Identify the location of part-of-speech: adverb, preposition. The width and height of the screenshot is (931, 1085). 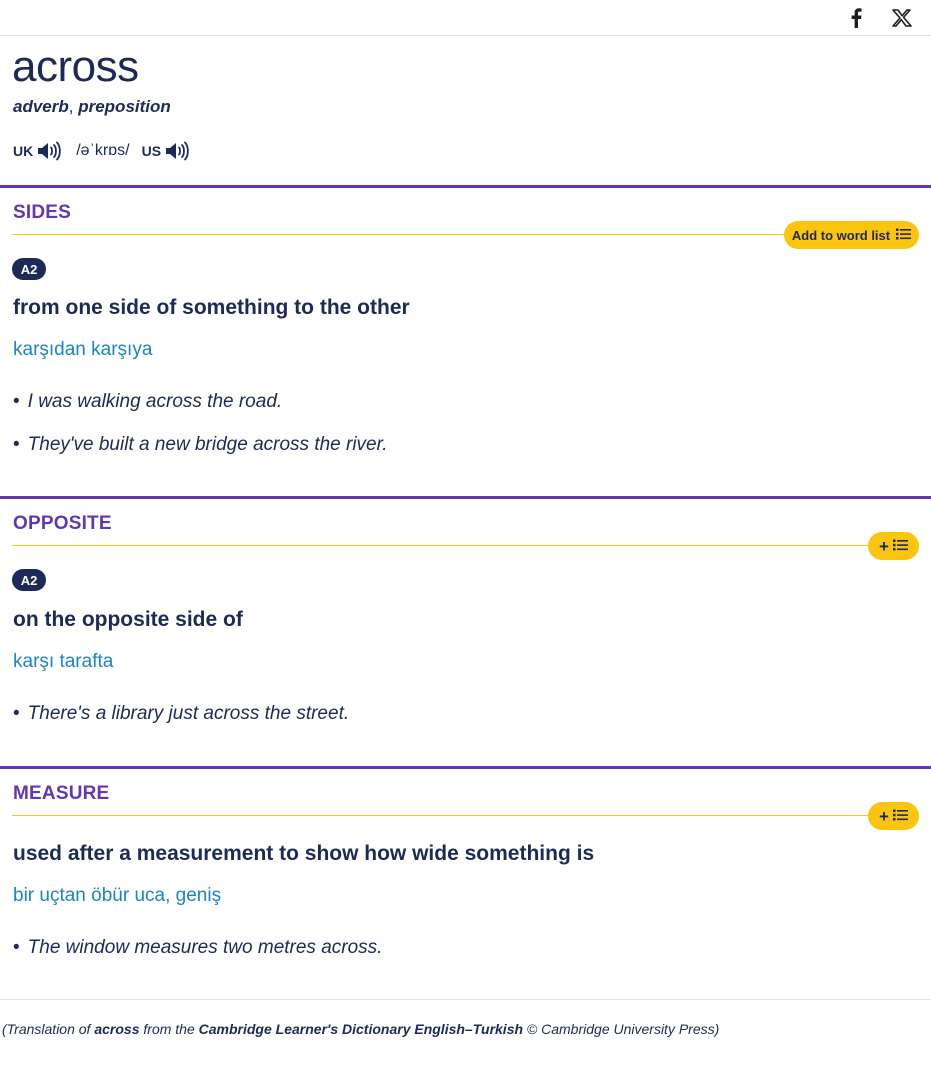
(92, 107).